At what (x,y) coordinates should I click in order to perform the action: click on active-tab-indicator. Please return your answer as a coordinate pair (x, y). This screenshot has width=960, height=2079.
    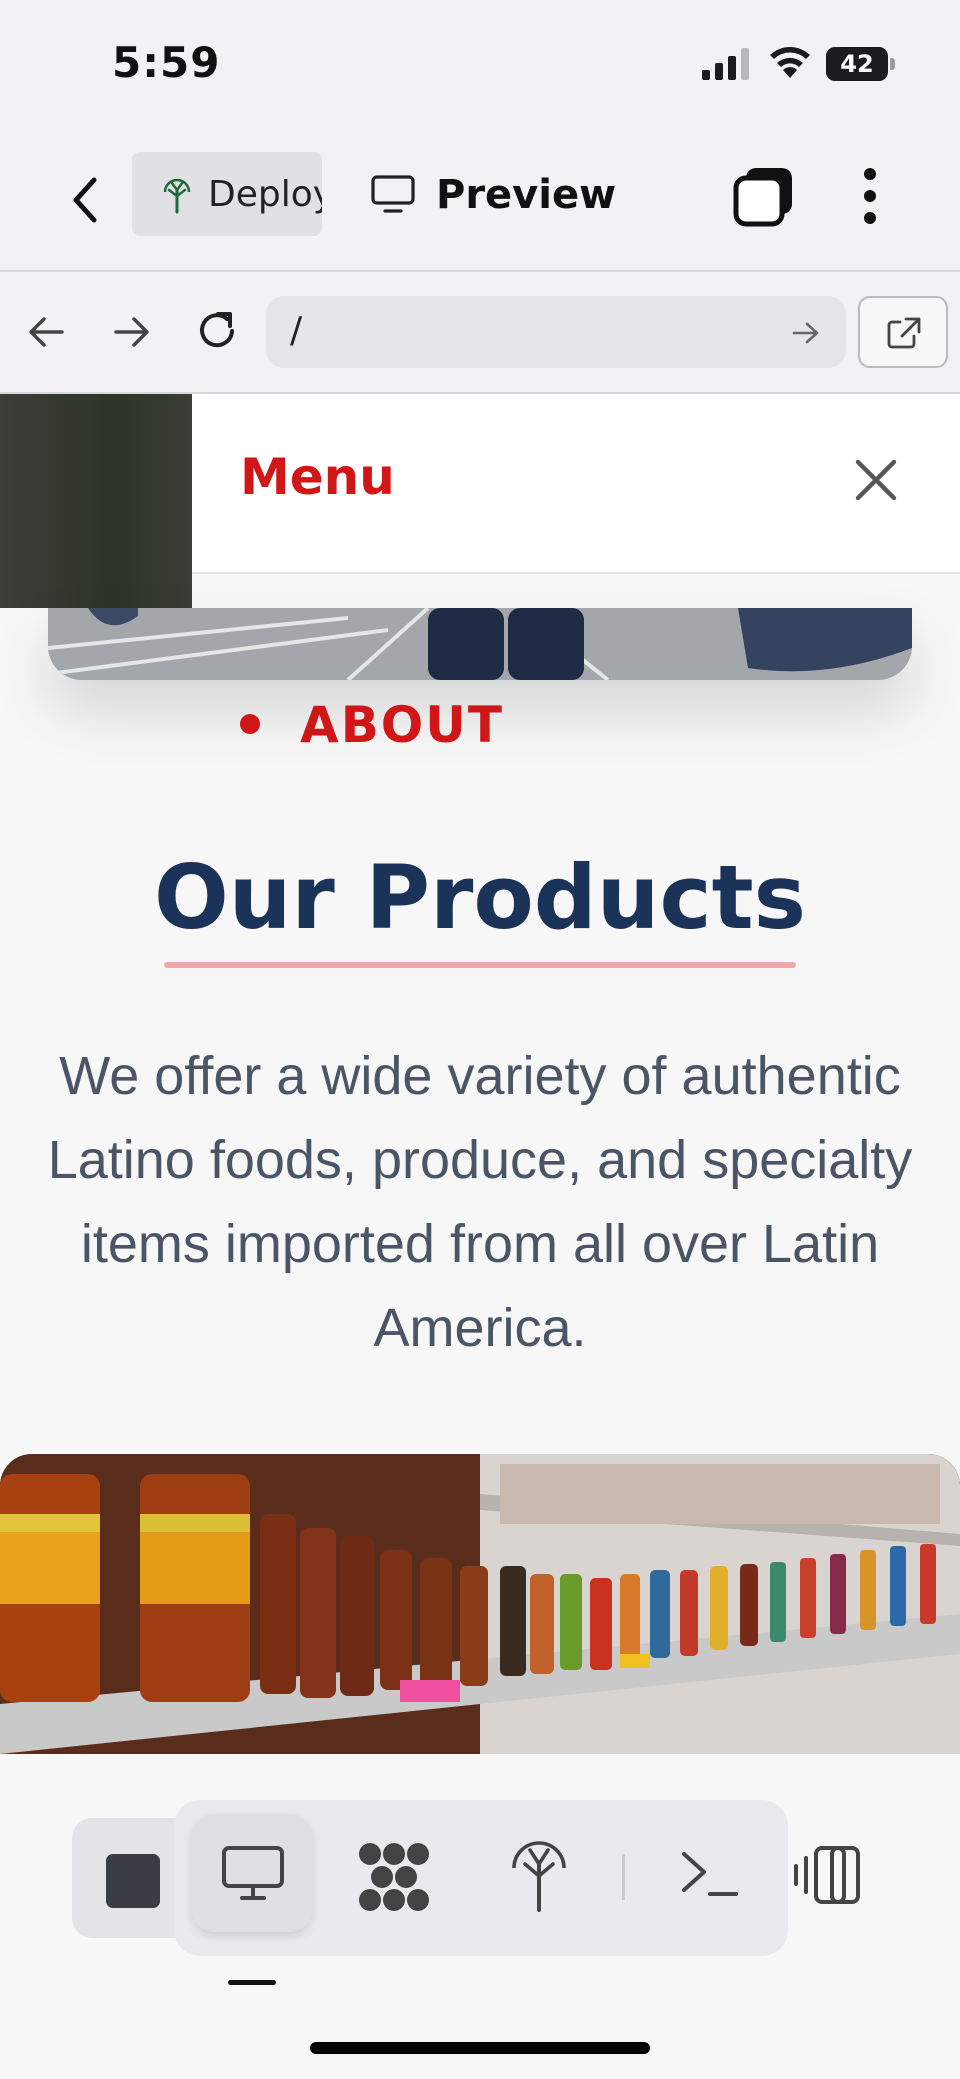
    Looking at the image, I should click on (252, 1982).